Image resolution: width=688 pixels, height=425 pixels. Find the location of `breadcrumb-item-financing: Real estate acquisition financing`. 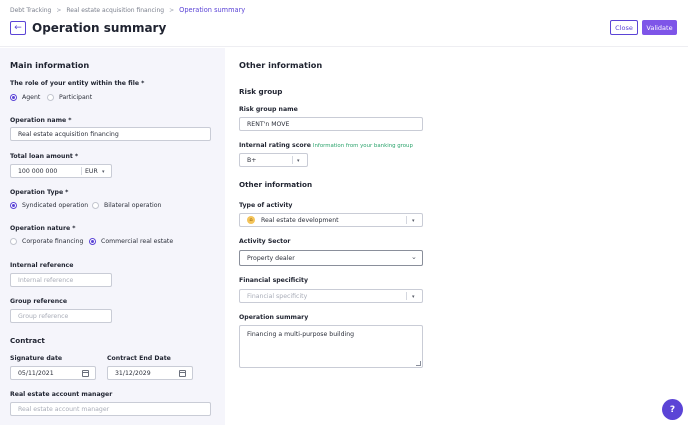

breadcrumb-item-financing: Real estate acquisition financing is located at coordinates (115, 10).